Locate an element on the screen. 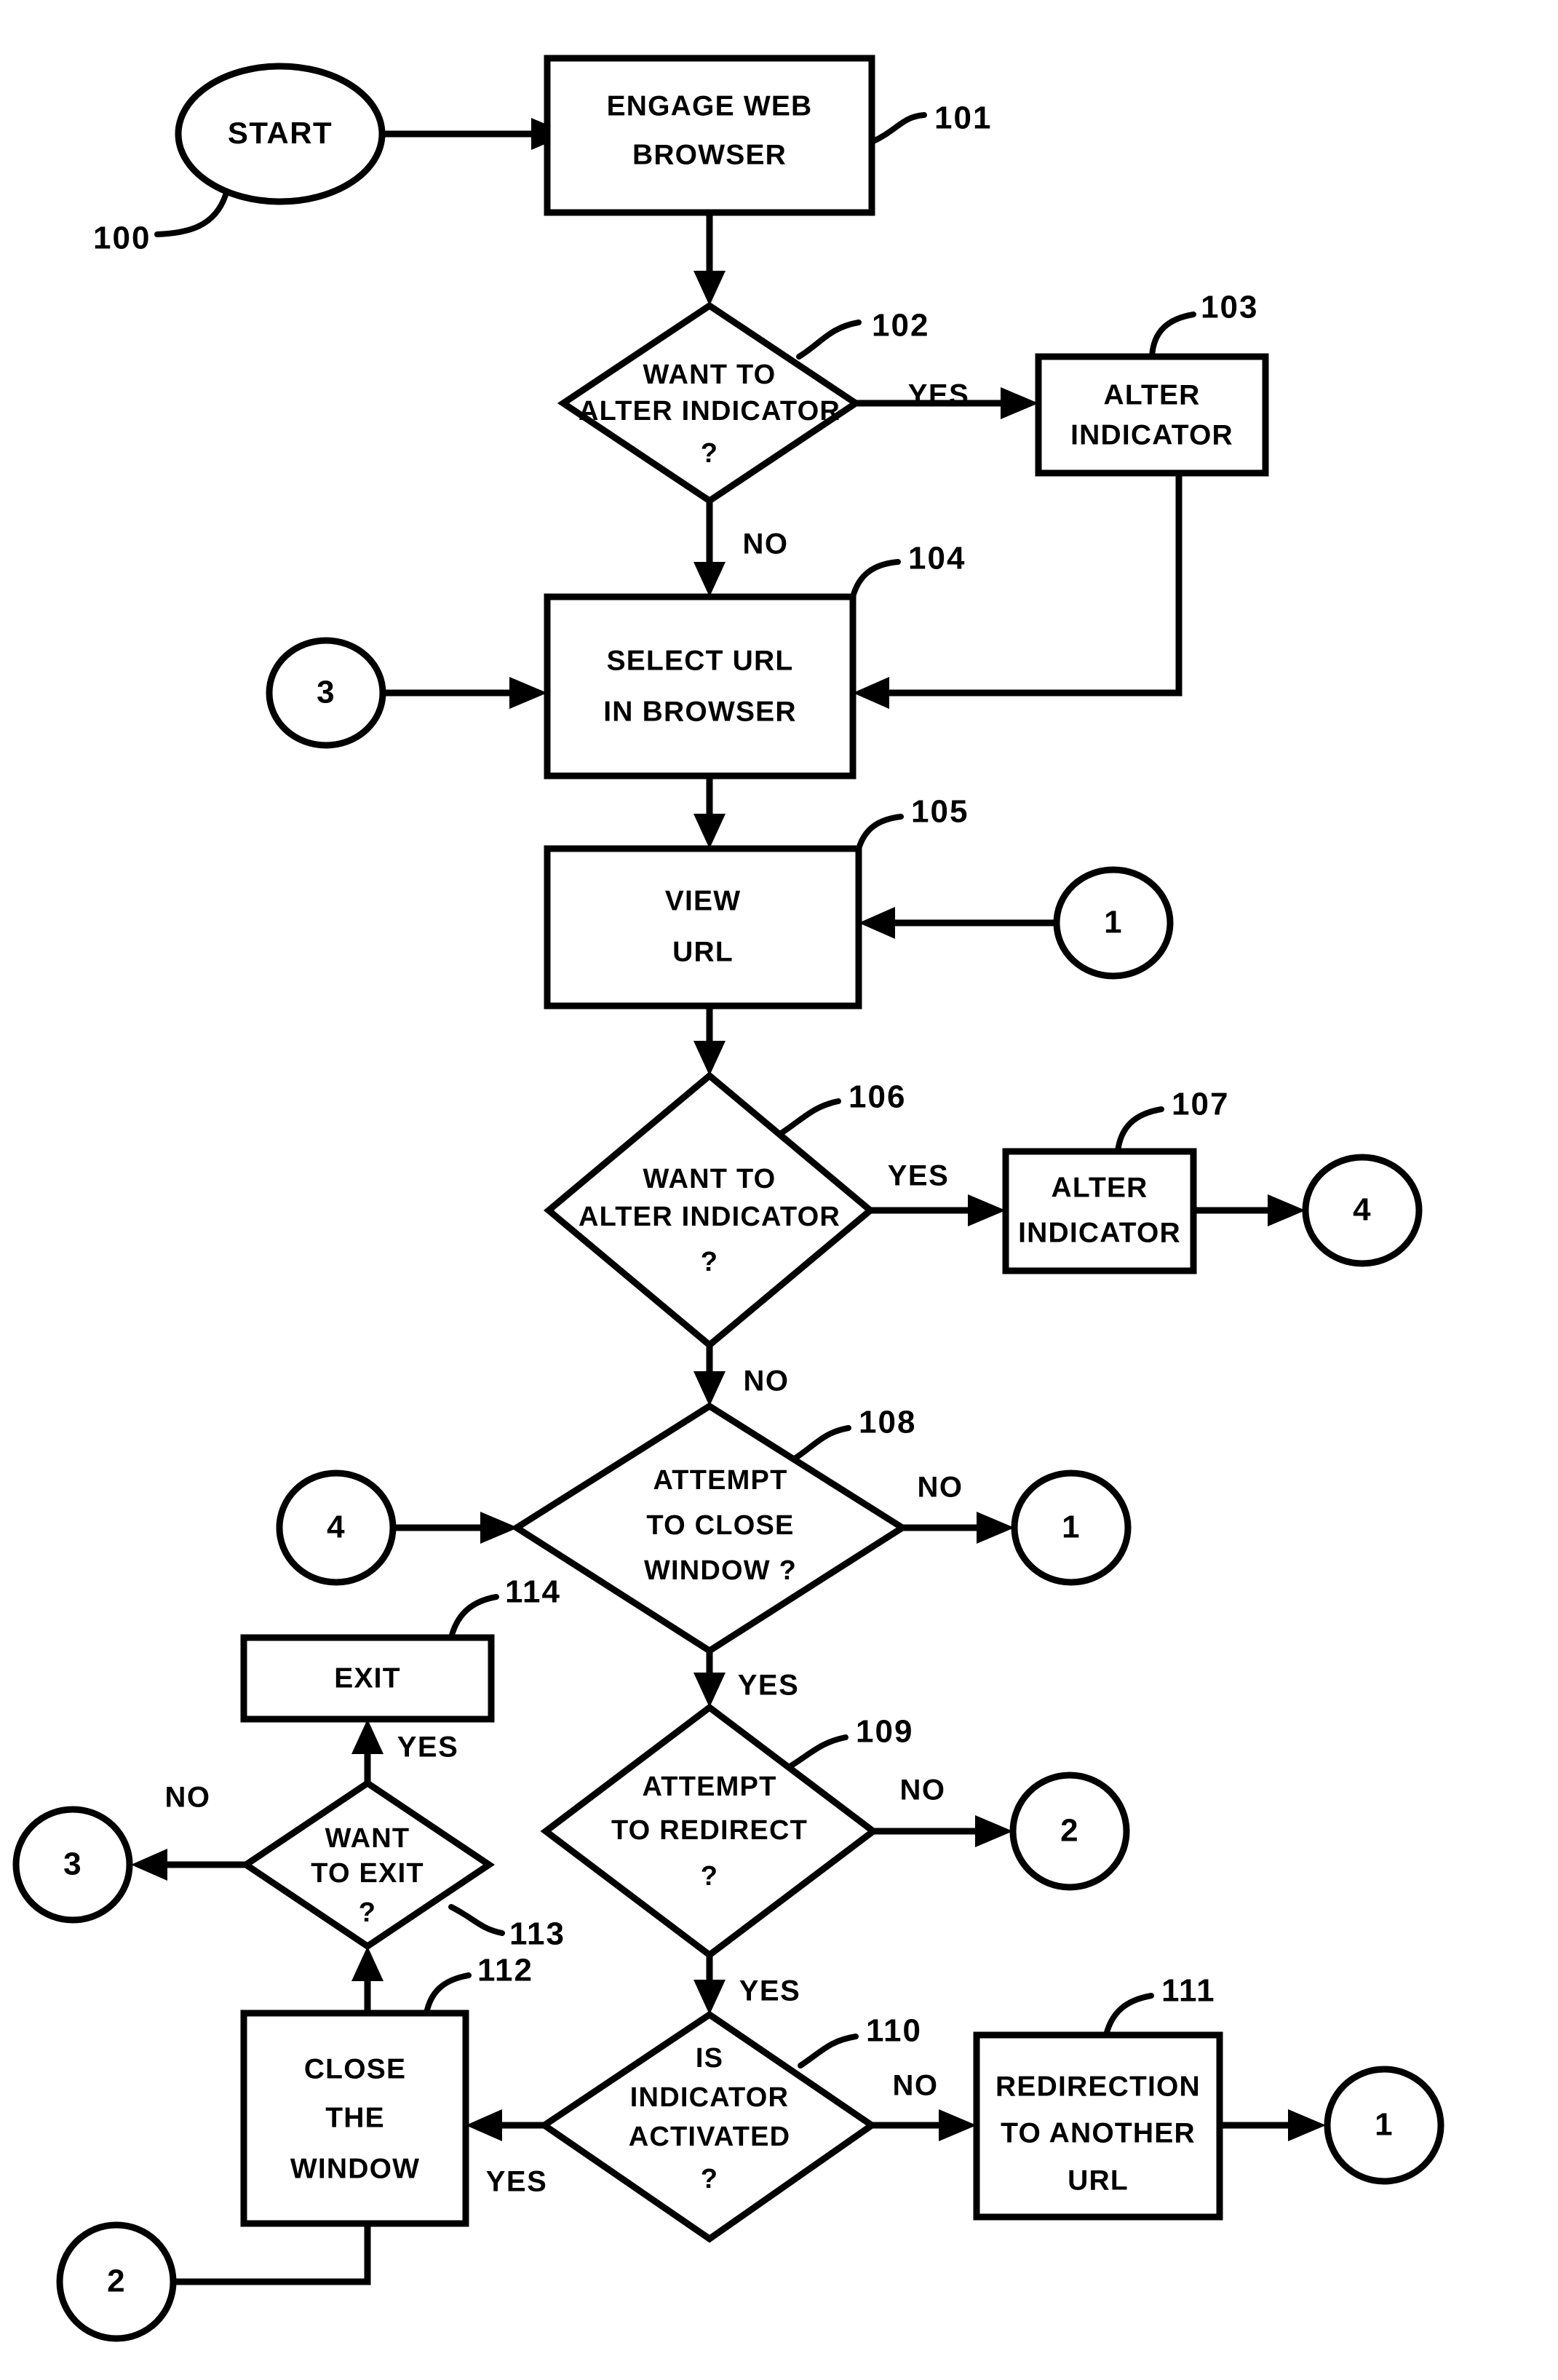 The width and height of the screenshot is (1558, 2380). leader-104: 104 is located at coordinates (908, 570).